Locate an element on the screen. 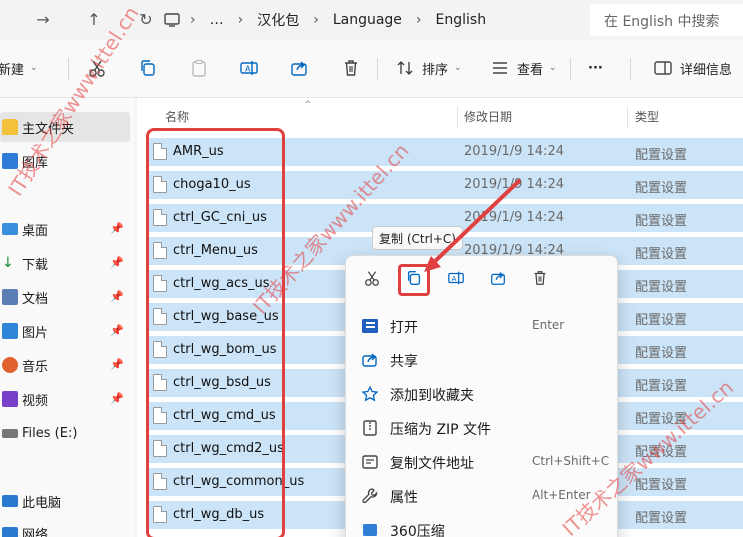 Image resolution: width=743 pixels, height=537 pixels. breadcrumb: › … › 汉化包 › Language › English is located at coordinates (386, 20).